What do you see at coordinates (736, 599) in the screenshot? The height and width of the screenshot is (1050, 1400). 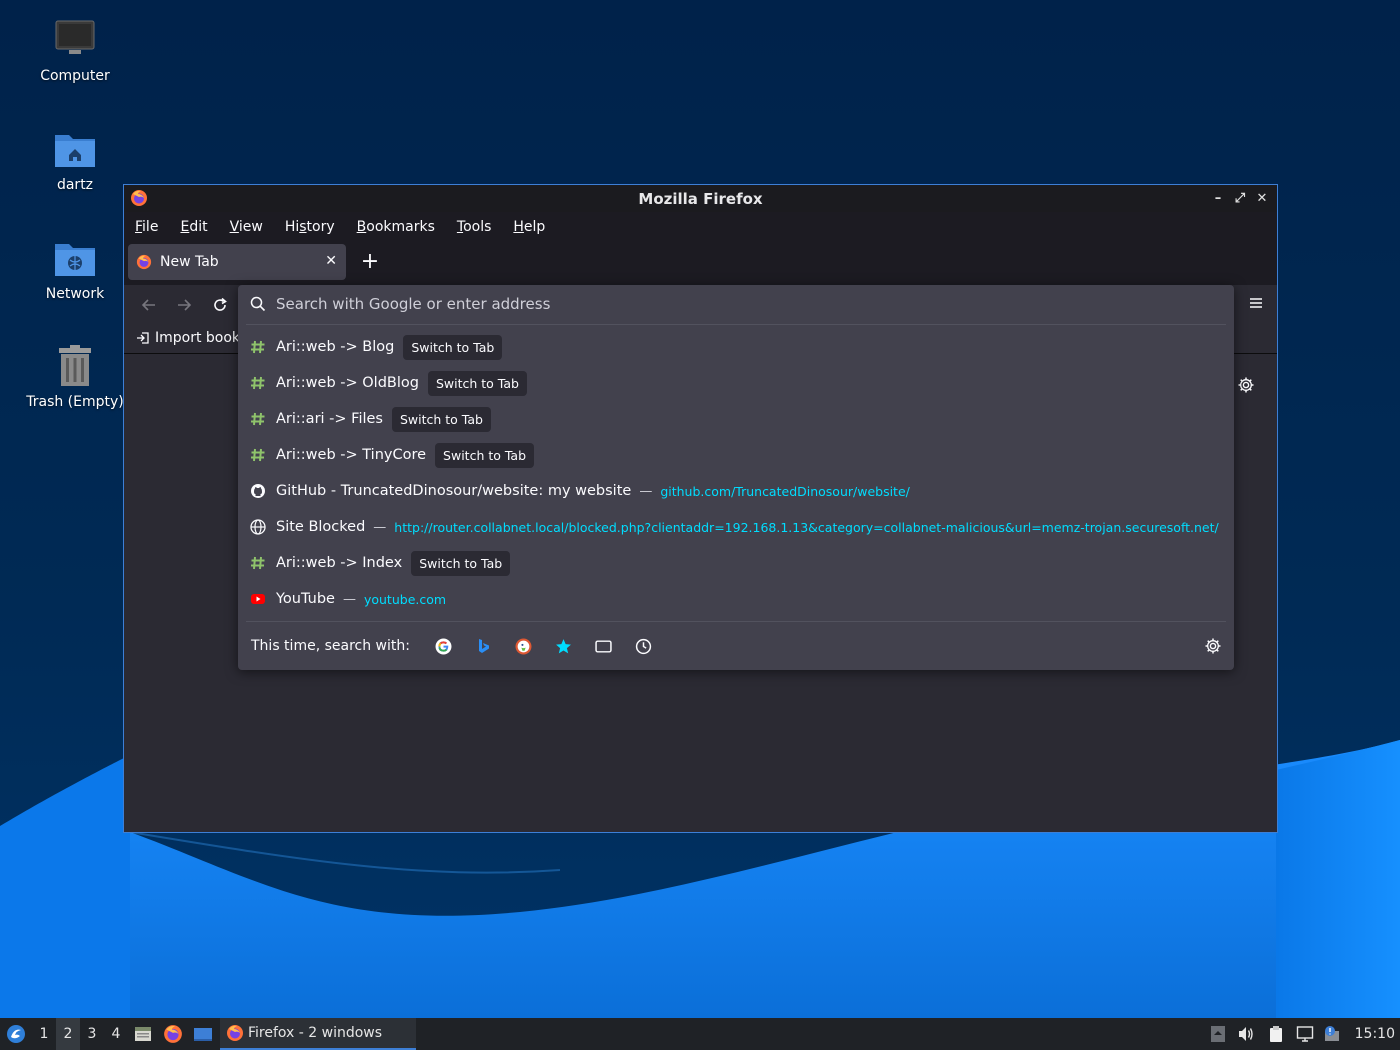 I see `urlbar-result: YouTube — youtube.com` at bounding box center [736, 599].